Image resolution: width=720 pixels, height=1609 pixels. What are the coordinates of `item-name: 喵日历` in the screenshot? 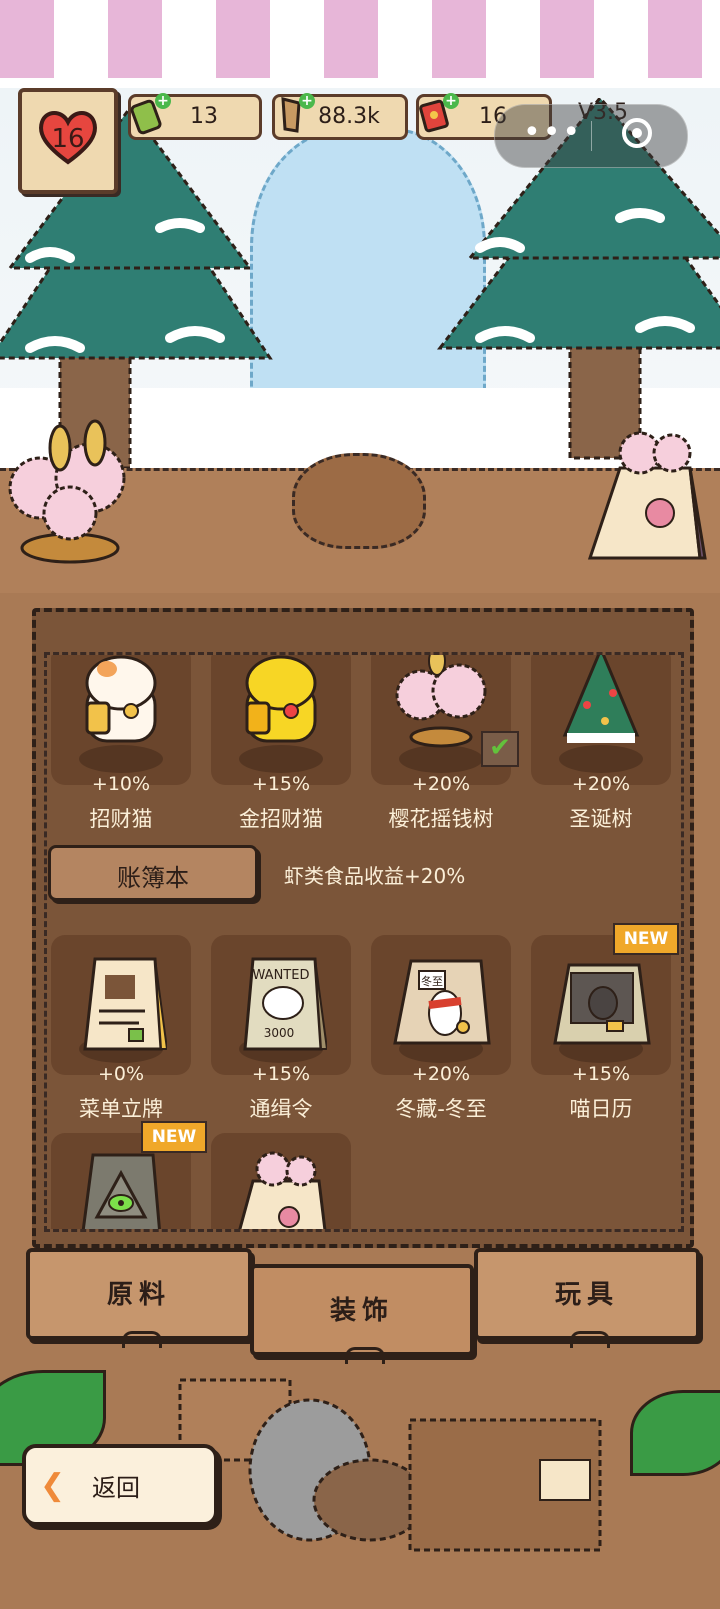 It's located at (601, 1109).